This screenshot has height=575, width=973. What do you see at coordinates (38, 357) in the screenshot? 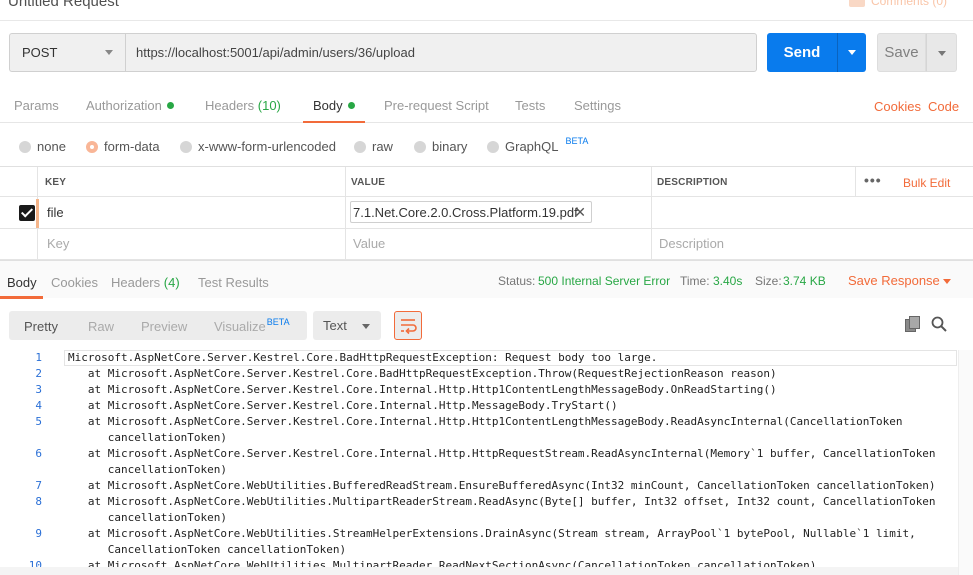
I see `line-number: 1` at bounding box center [38, 357].